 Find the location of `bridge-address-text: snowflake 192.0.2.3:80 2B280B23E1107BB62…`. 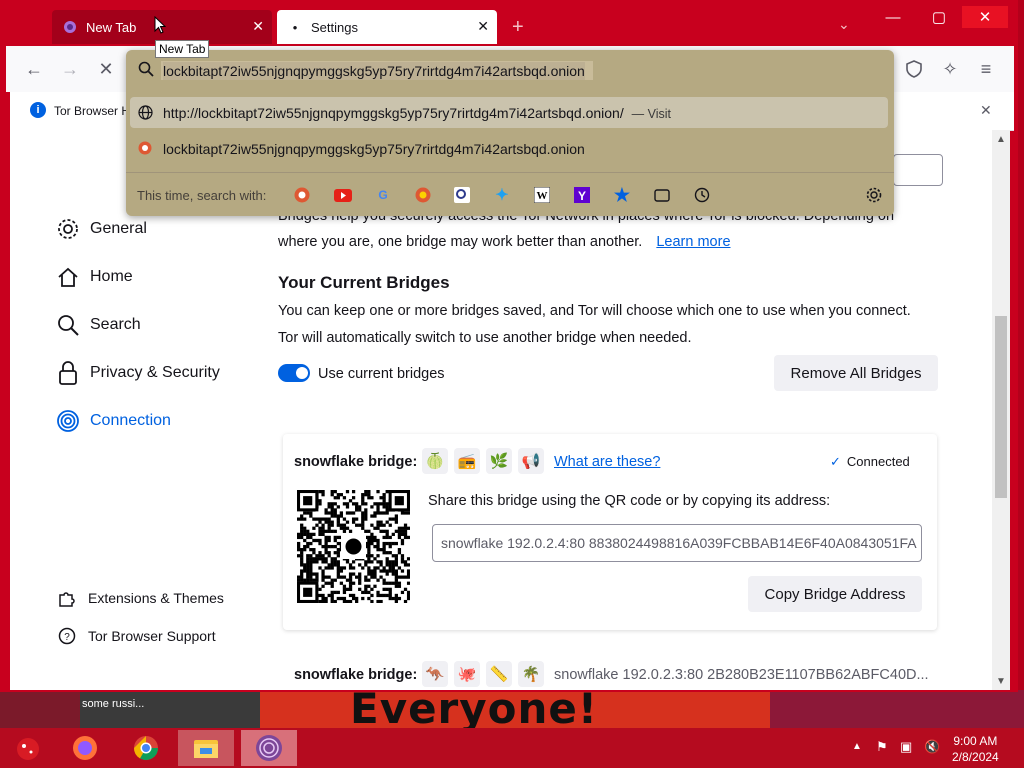

bridge-address-text: snowflake 192.0.2.3:80 2B280B23E1107BB62… is located at coordinates (741, 675).